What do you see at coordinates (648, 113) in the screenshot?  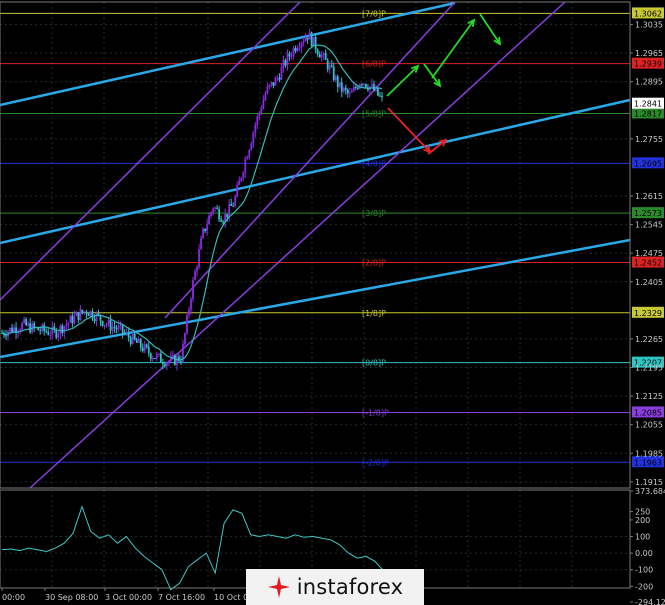 I see `murrey-price-label: 1.2817` at bounding box center [648, 113].